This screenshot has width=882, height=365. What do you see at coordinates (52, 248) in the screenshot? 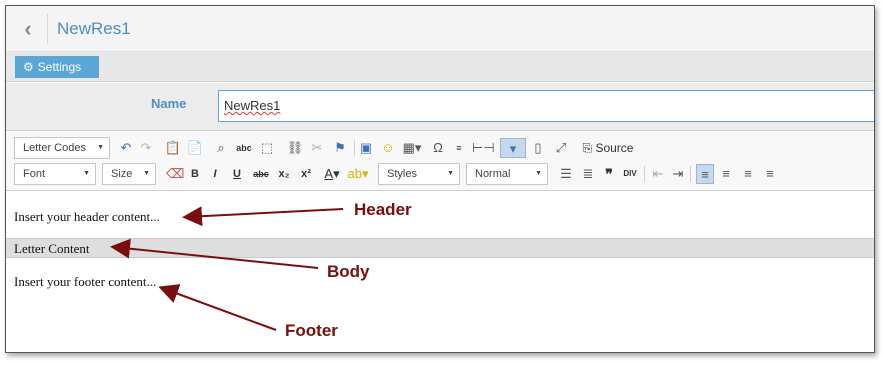
I see `body-content: Letter Content` at bounding box center [52, 248].